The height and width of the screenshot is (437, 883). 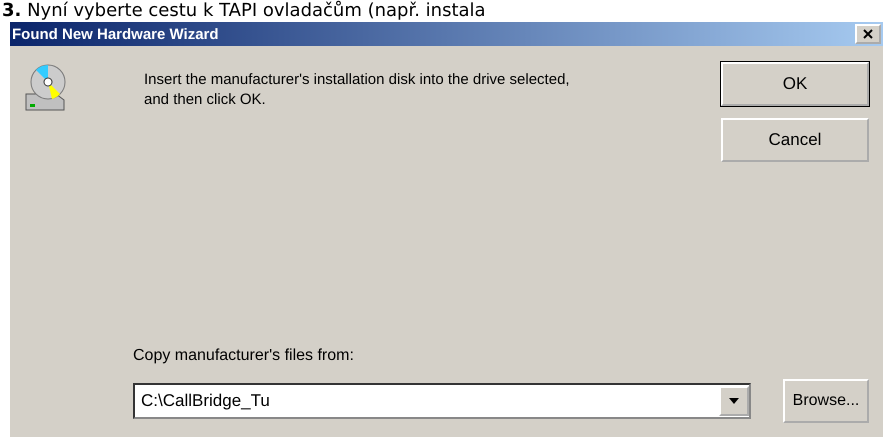 What do you see at coordinates (442, 401) in the screenshot?
I see `path-combobox: C:\CallBridge_Tu` at bounding box center [442, 401].